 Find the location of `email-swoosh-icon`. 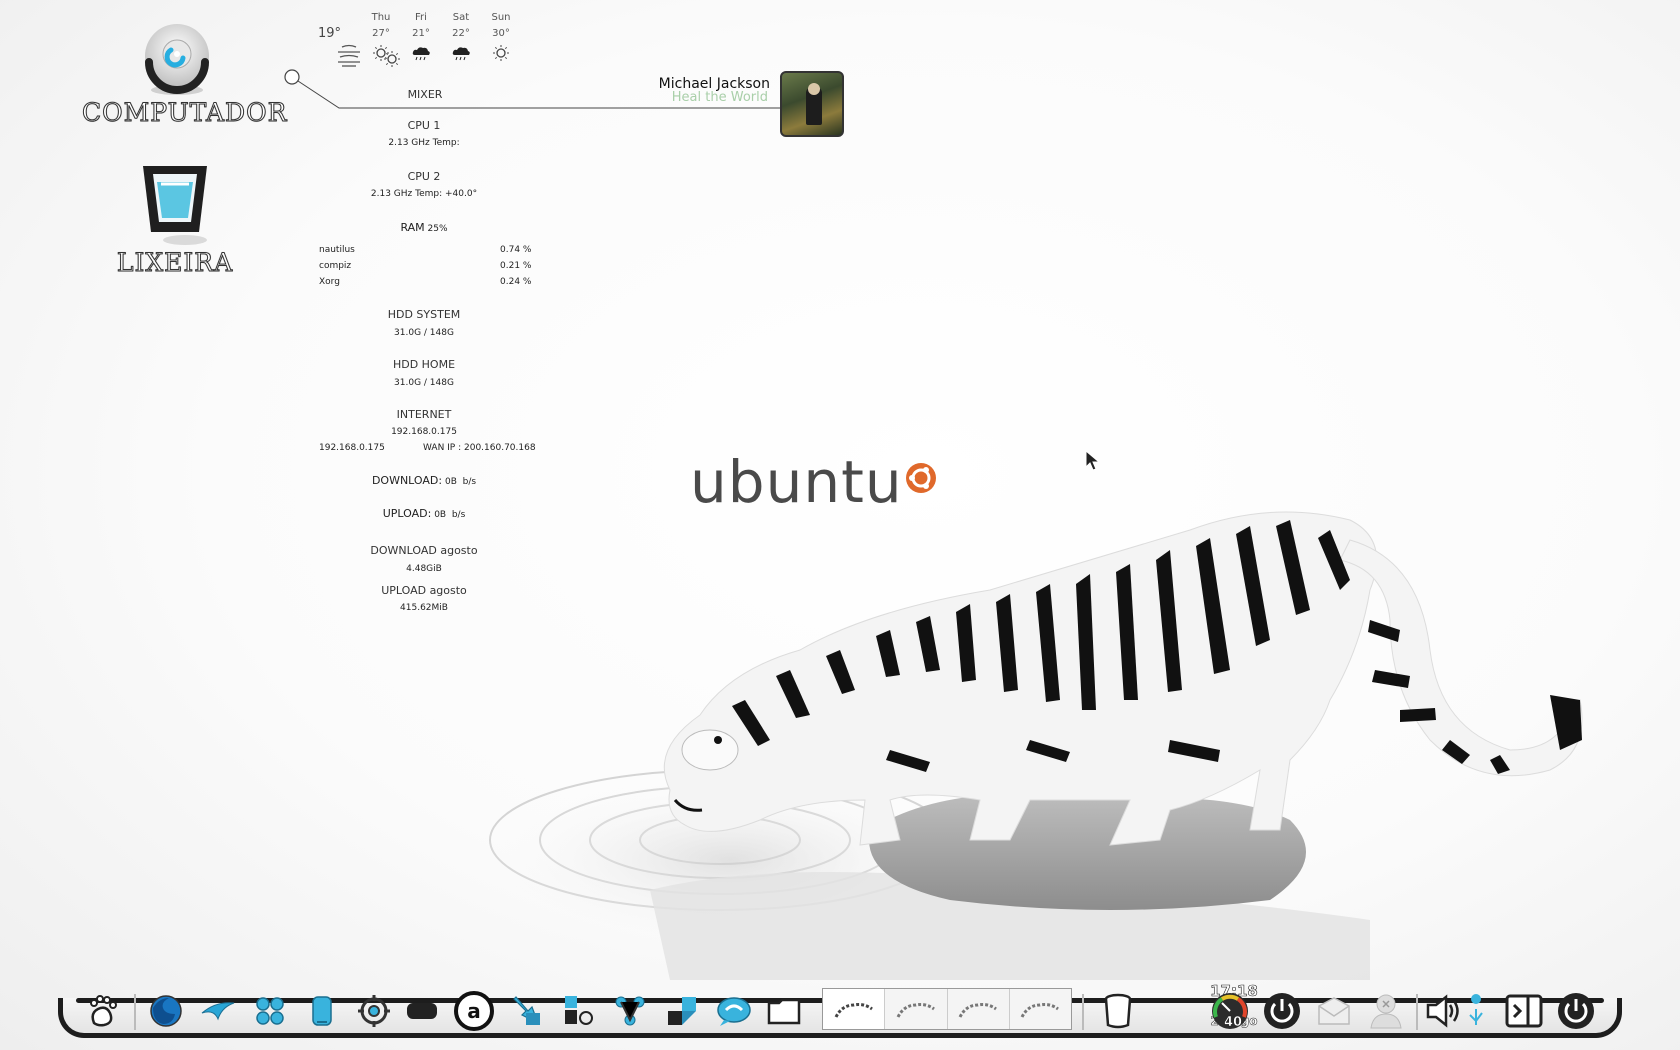

email-swoosh-icon is located at coordinates (218, 1011).